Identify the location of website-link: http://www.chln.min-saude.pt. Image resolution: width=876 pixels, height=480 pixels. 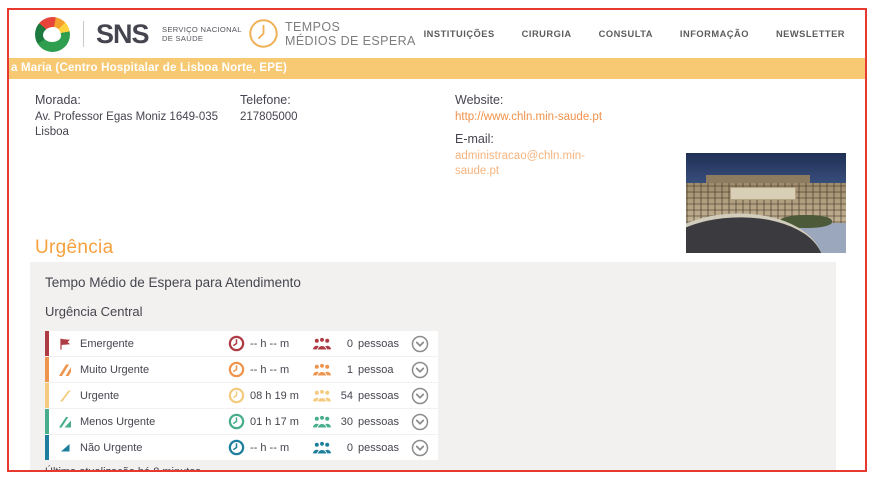
(534, 117).